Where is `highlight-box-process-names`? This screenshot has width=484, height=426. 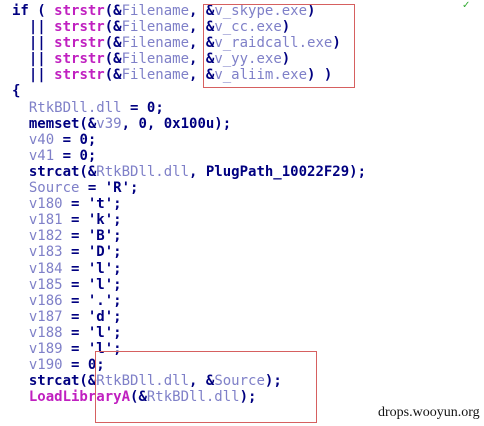 highlight-box-process-names is located at coordinates (279, 46).